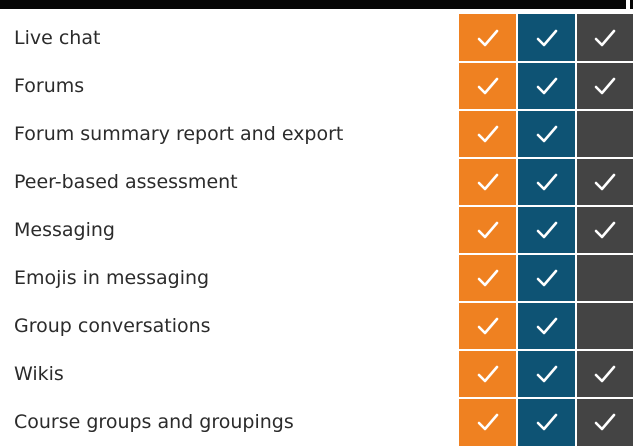 Image resolution: width=633 pixels, height=446 pixels. What do you see at coordinates (49, 86) in the screenshot?
I see `feature-label: Forums` at bounding box center [49, 86].